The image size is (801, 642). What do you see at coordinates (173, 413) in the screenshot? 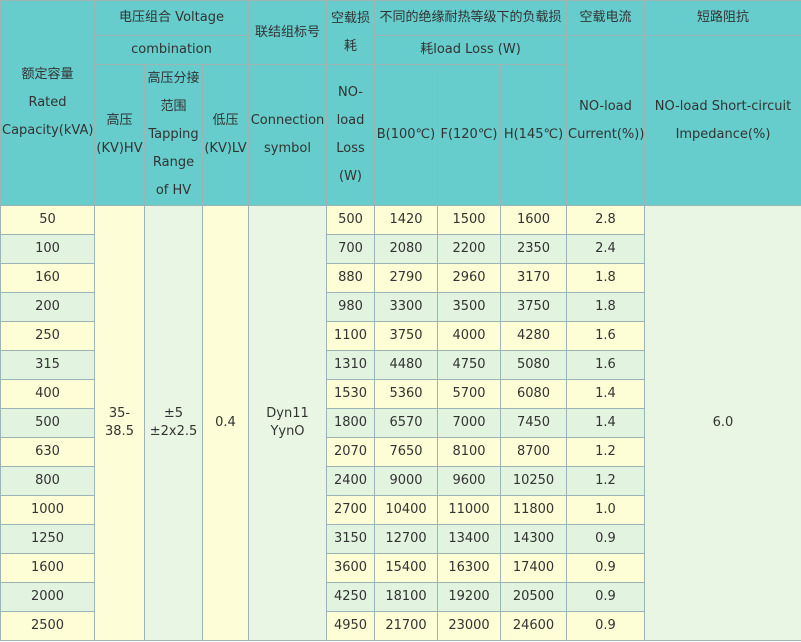
I see `tapping-range-line1: ±5` at bounding box center [173, 413].